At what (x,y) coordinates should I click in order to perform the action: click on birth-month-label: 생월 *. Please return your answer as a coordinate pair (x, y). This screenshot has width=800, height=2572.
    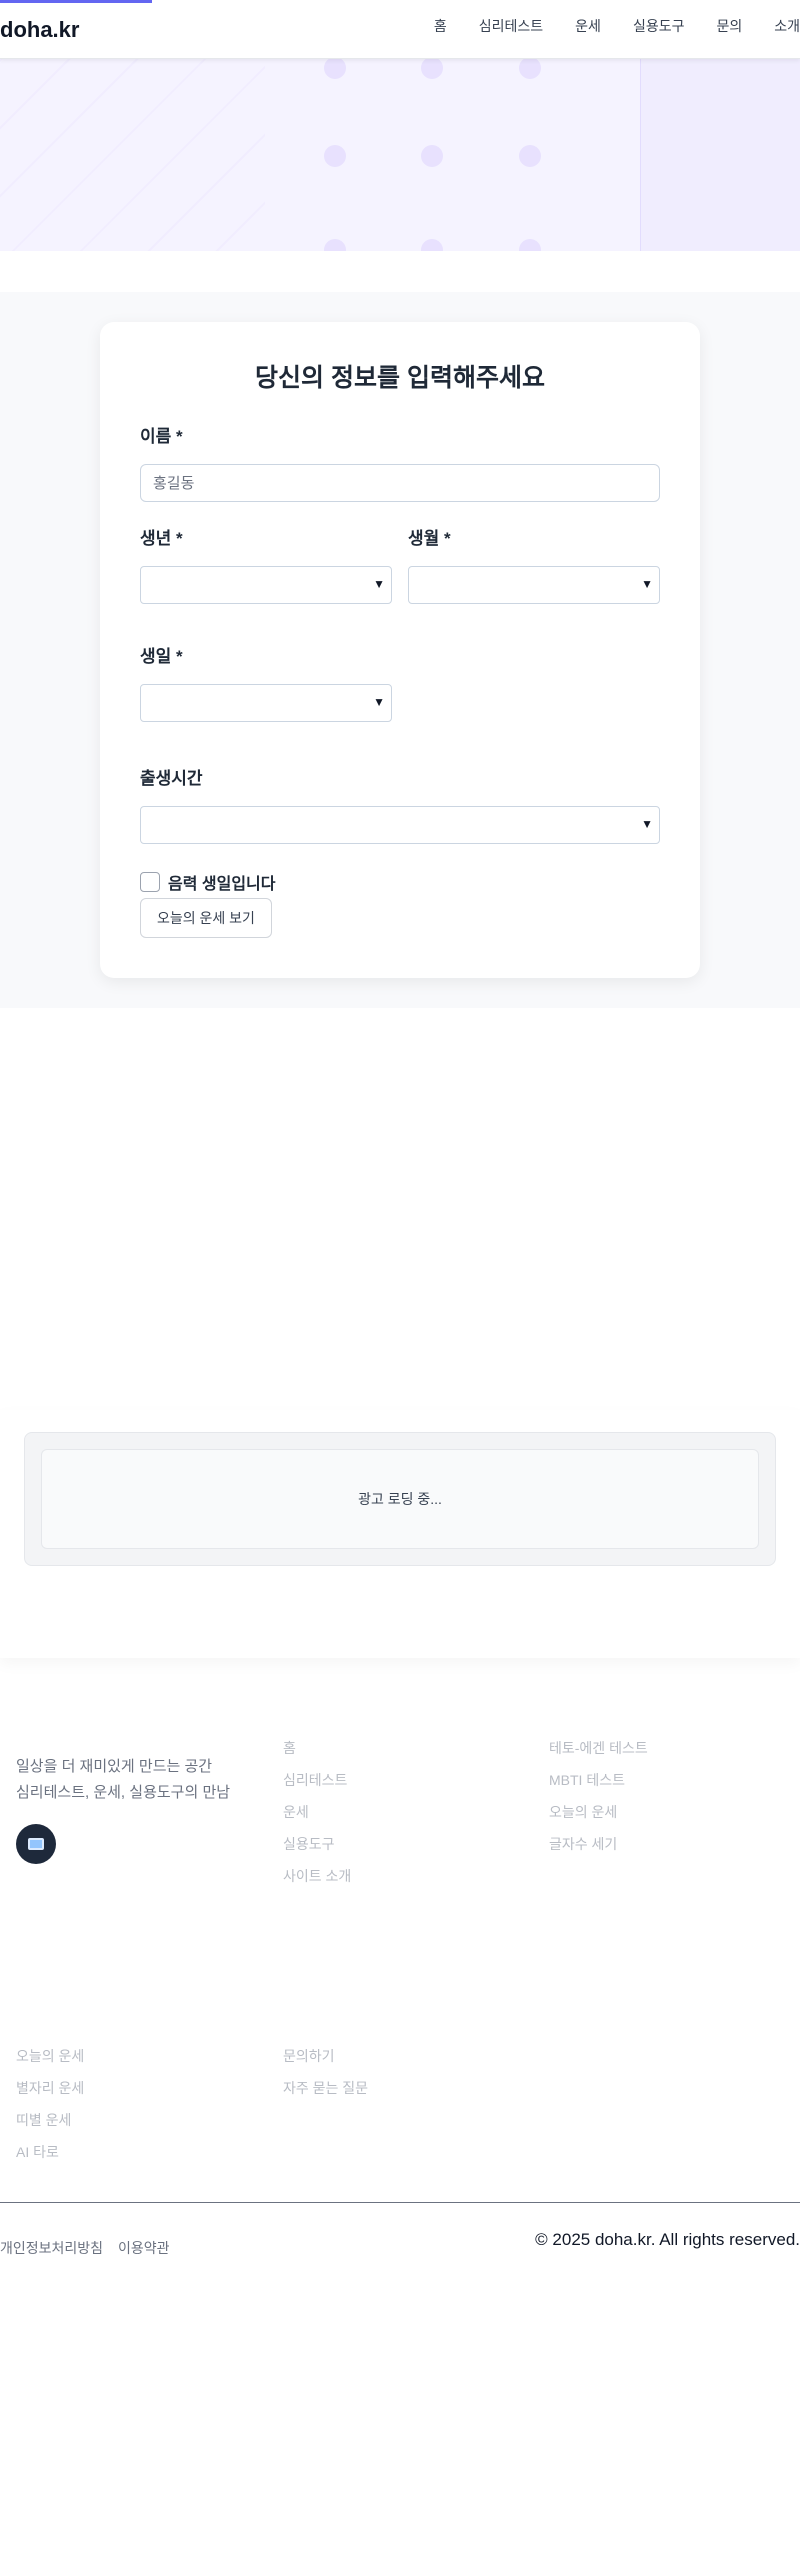
    Looking at the image, I should click on (429, 538).